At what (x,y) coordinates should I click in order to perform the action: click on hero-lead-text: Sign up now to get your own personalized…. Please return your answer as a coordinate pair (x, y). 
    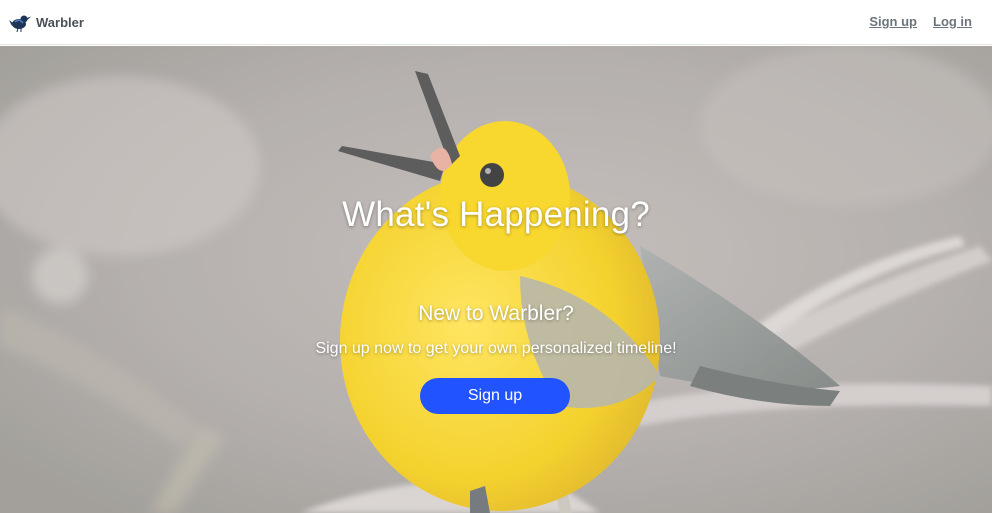
    Looking at the image, I should click on (496, 348).